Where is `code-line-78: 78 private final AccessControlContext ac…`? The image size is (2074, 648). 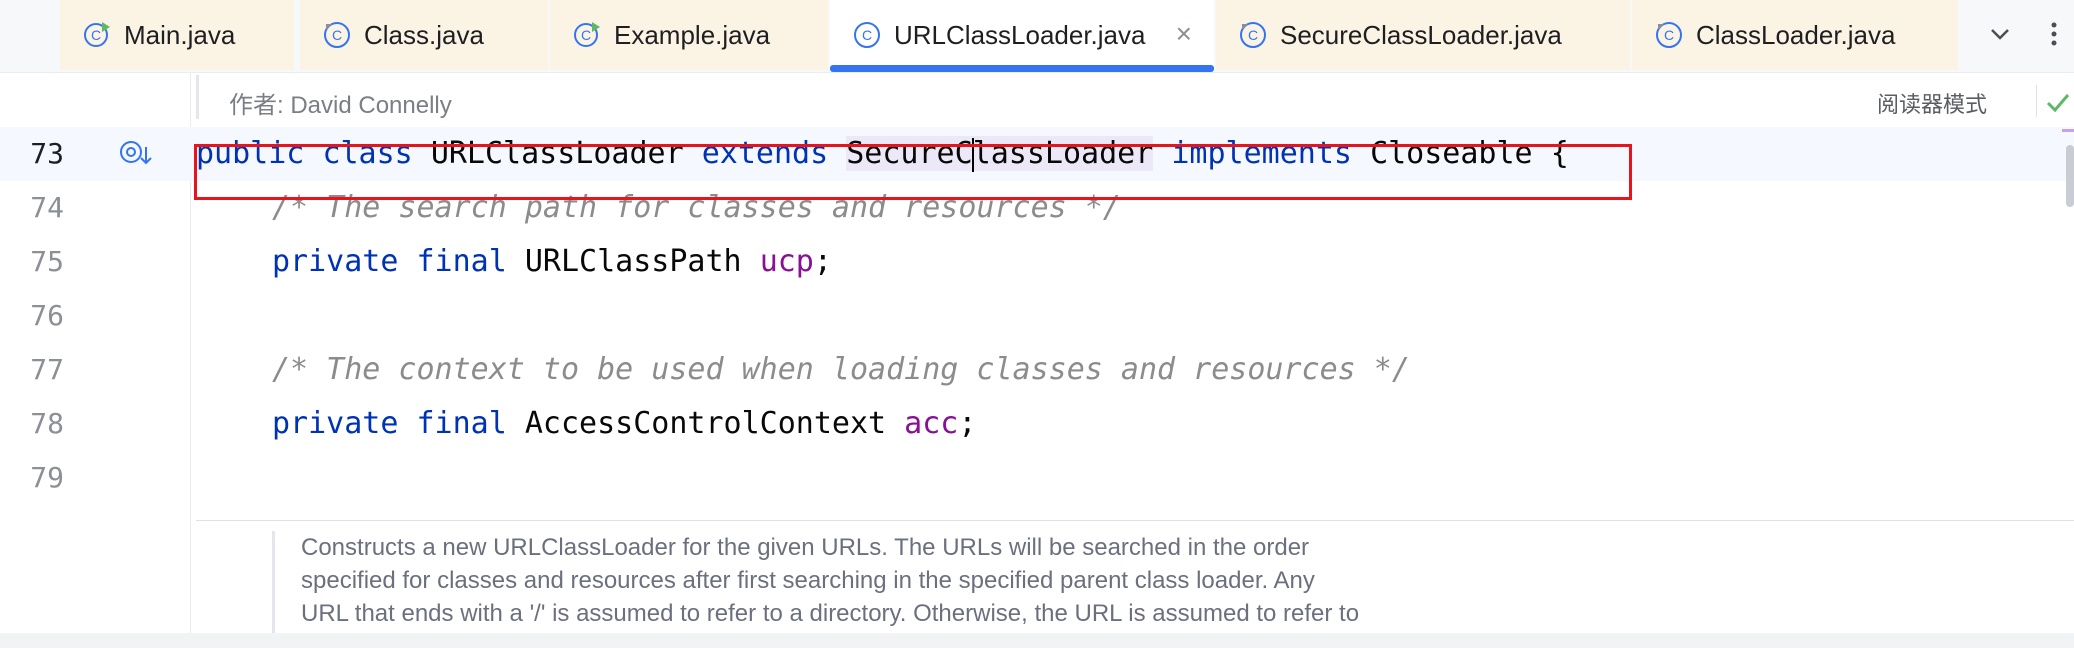
code-line-78: 78 private final AccessControlContext ac… is located at coordinates (1037, 424).